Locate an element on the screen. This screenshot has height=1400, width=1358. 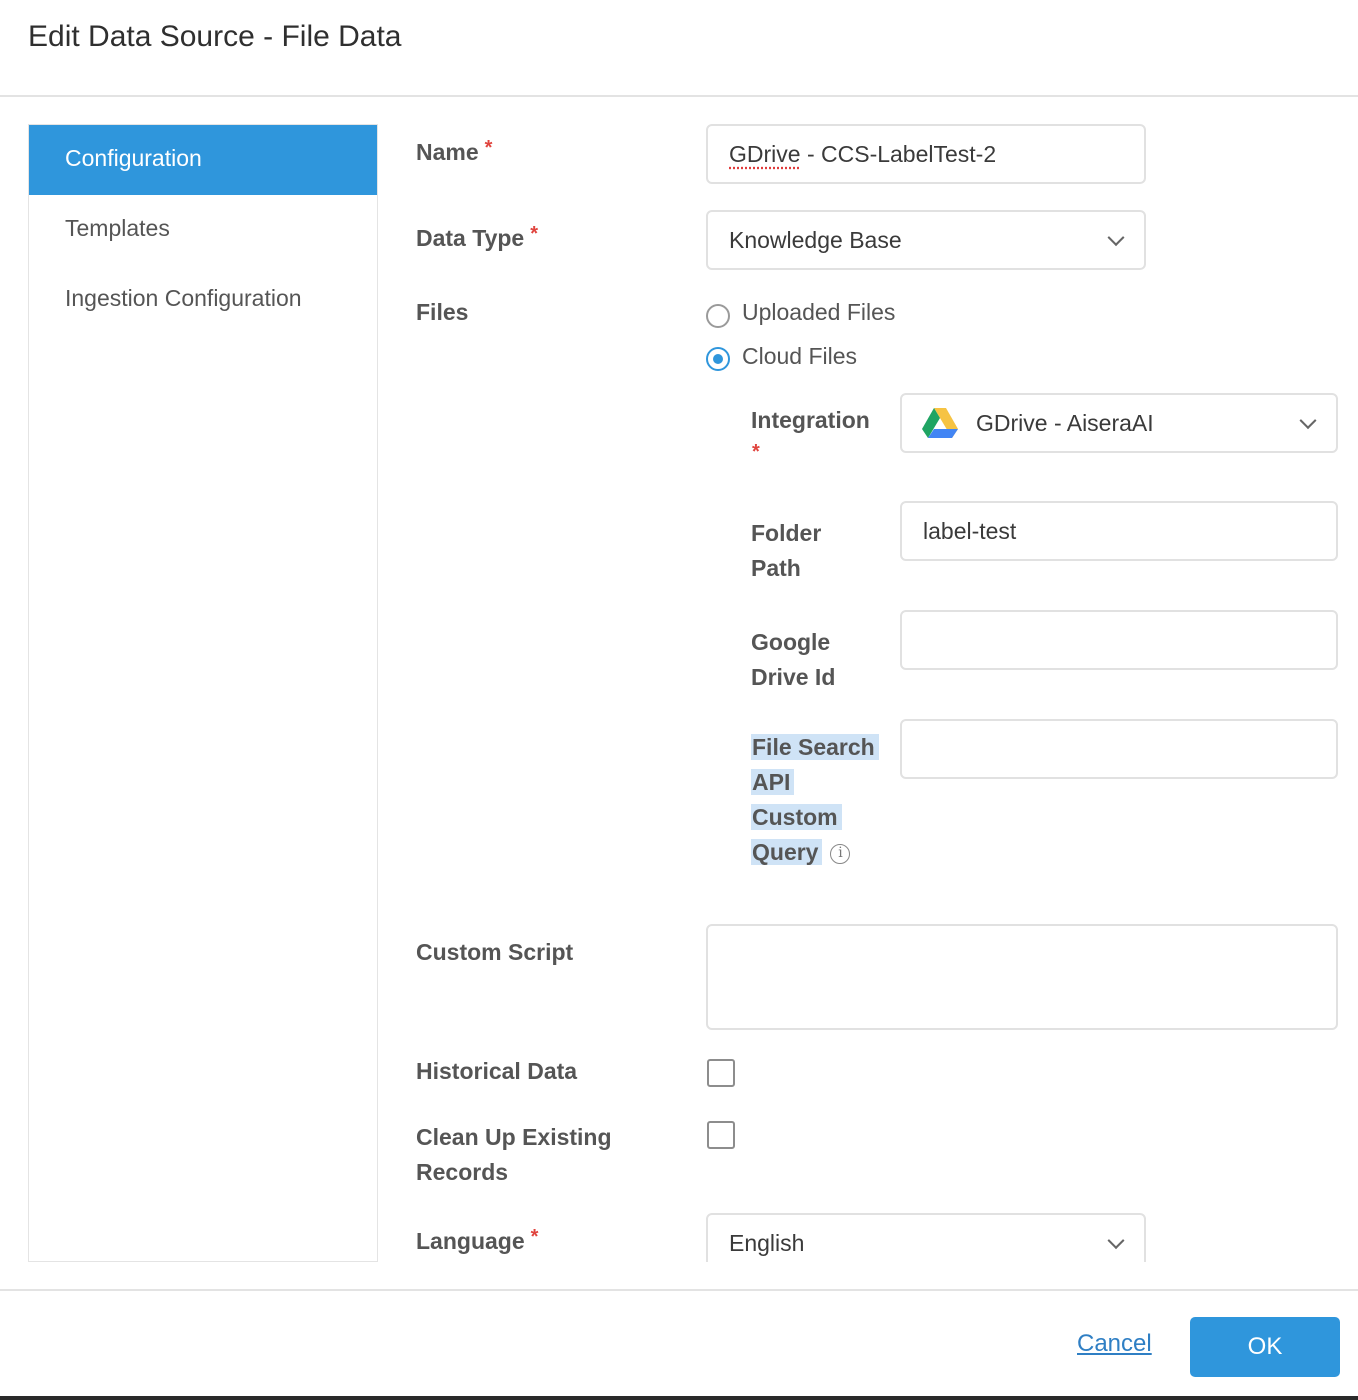
folder-path-label-line2: Path is located at coordinates (776, 568).